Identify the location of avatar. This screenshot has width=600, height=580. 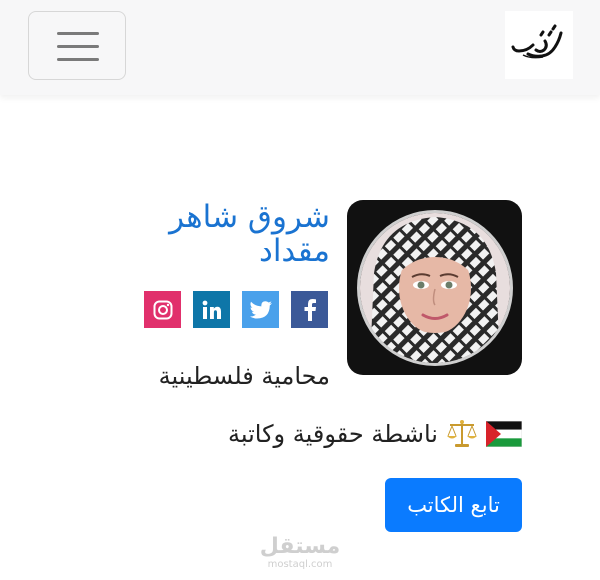
(435, 288).